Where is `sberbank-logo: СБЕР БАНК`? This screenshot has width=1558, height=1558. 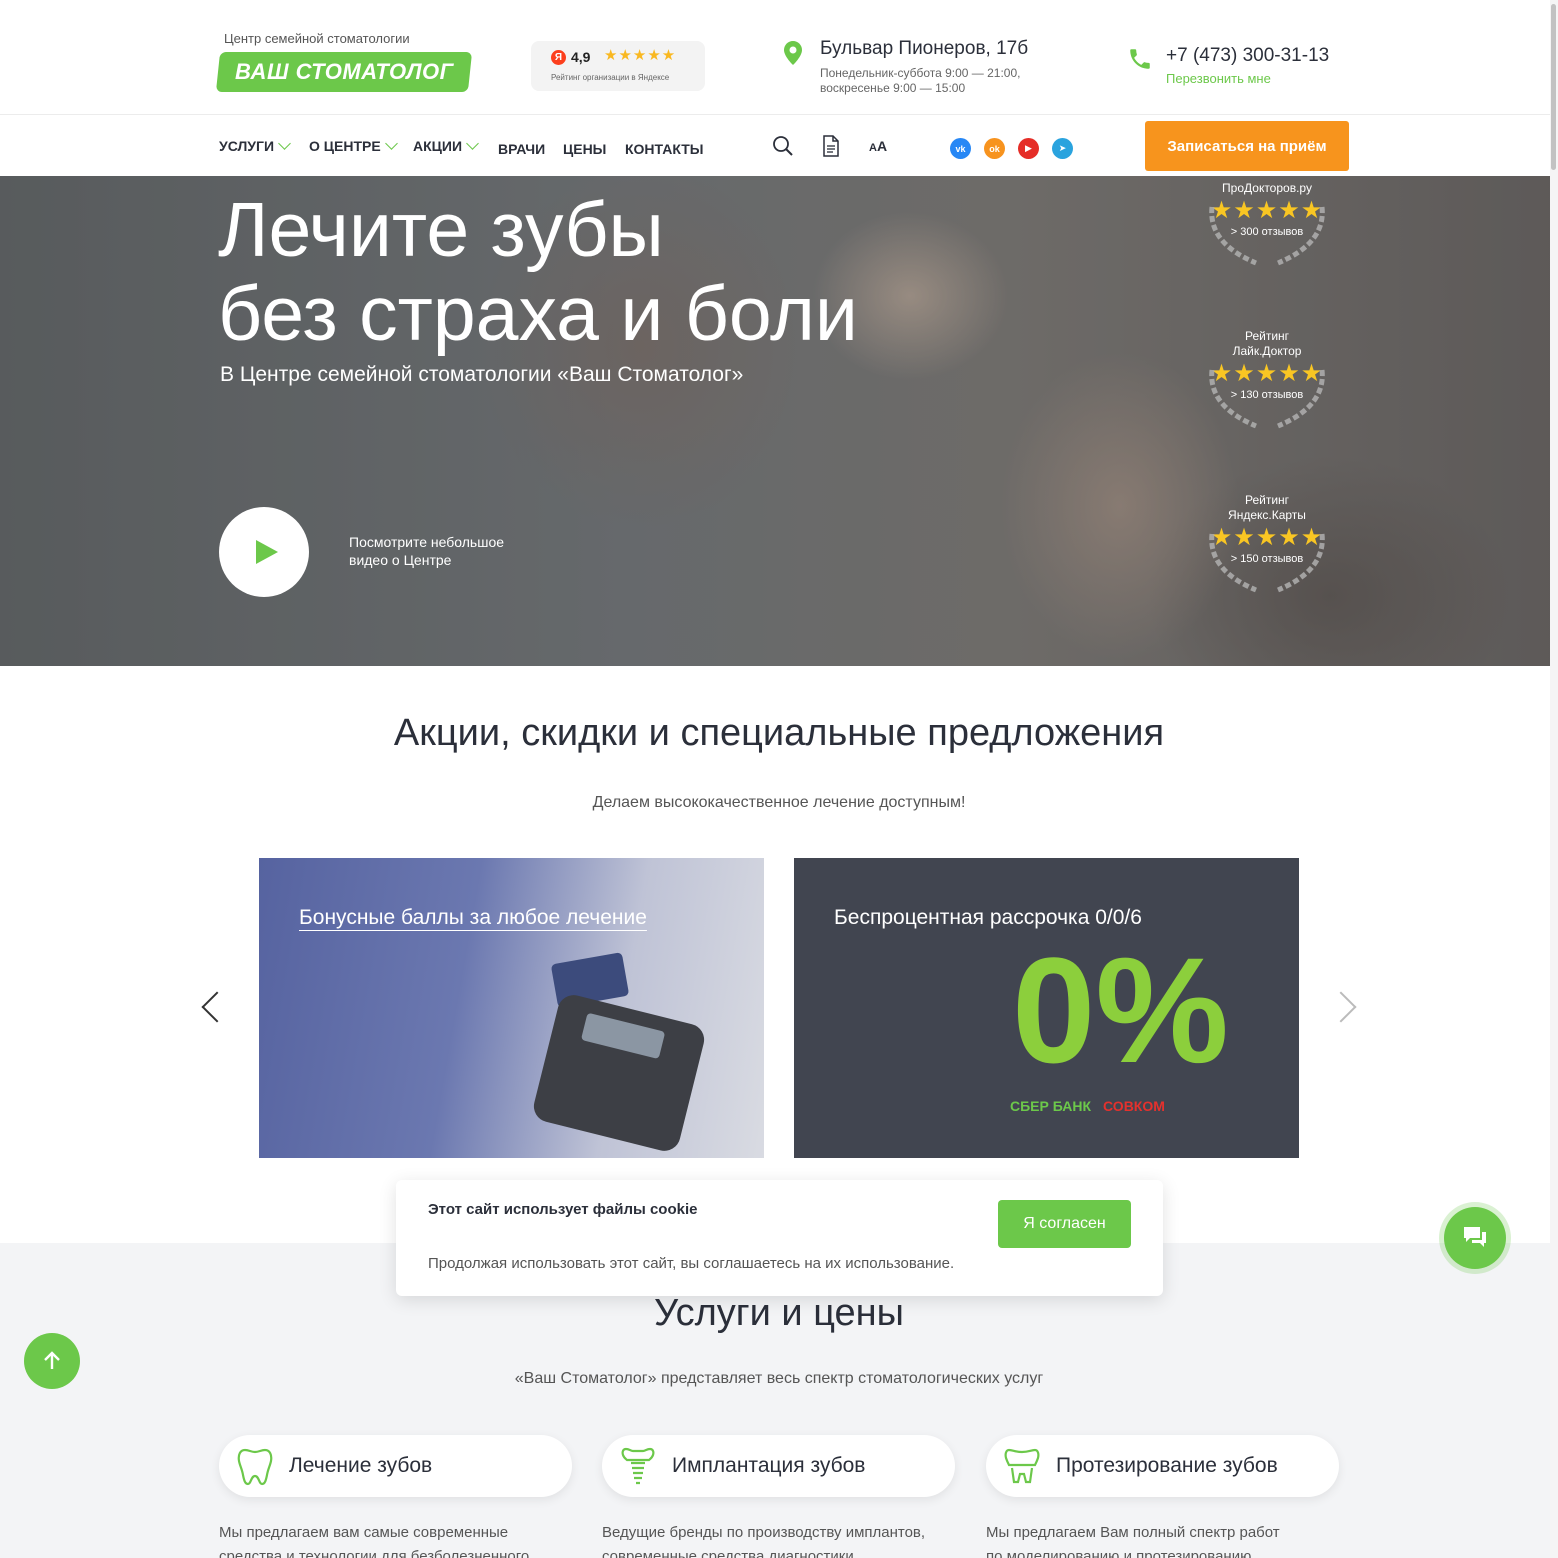
sberbank-logo: СБЕР БАНК is located at coordinates (1051, 1106).